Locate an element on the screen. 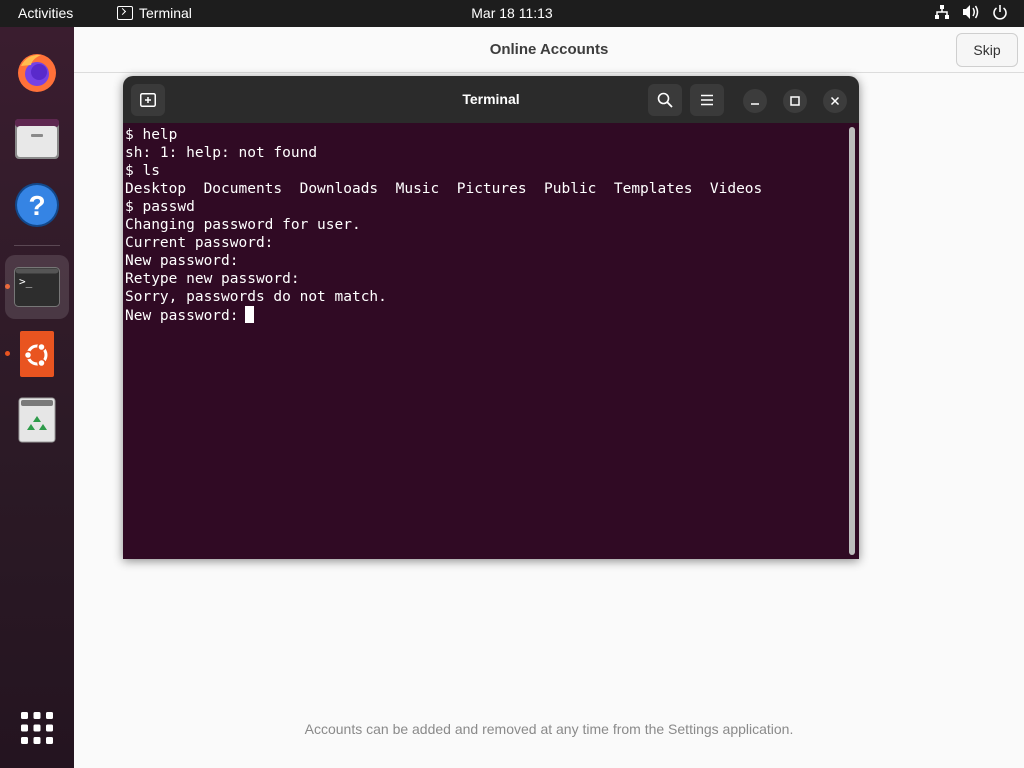 The height and width of the screenshot is (768, 1024). terminal-headerbar: Terminal is located at coordinates (491, 99).